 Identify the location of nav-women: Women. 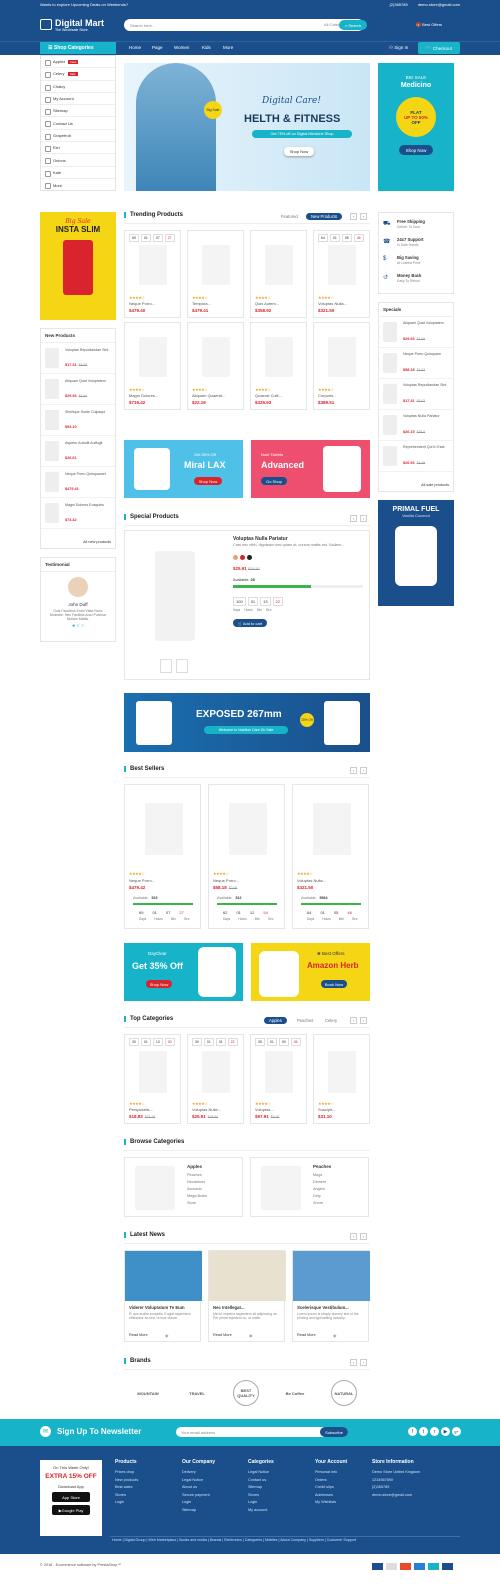
(181, 47).